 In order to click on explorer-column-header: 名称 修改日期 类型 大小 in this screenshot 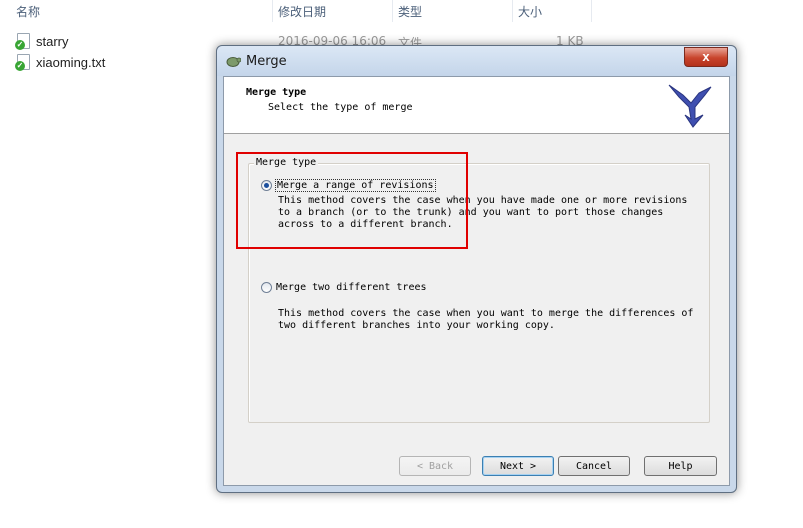, I will do `click(401, 11)`.